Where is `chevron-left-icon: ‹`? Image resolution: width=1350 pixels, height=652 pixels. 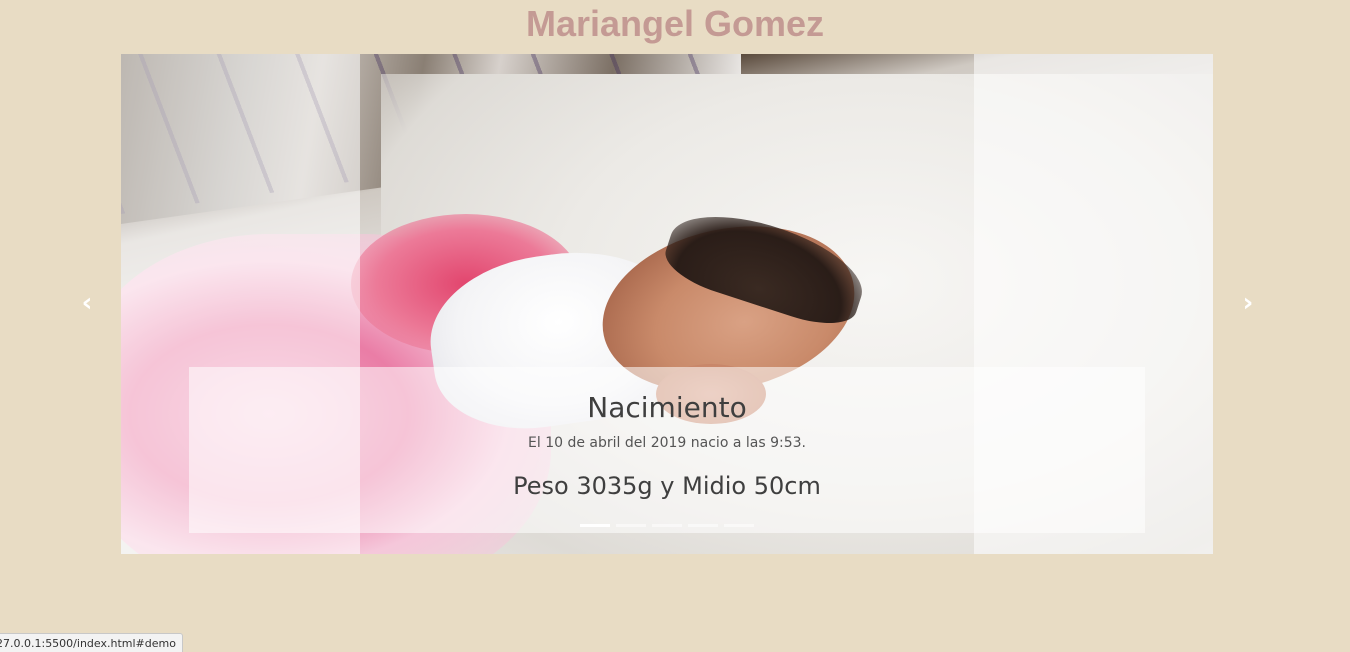 chevron-left-icon: ‹ is located at coordinates (87, 303).